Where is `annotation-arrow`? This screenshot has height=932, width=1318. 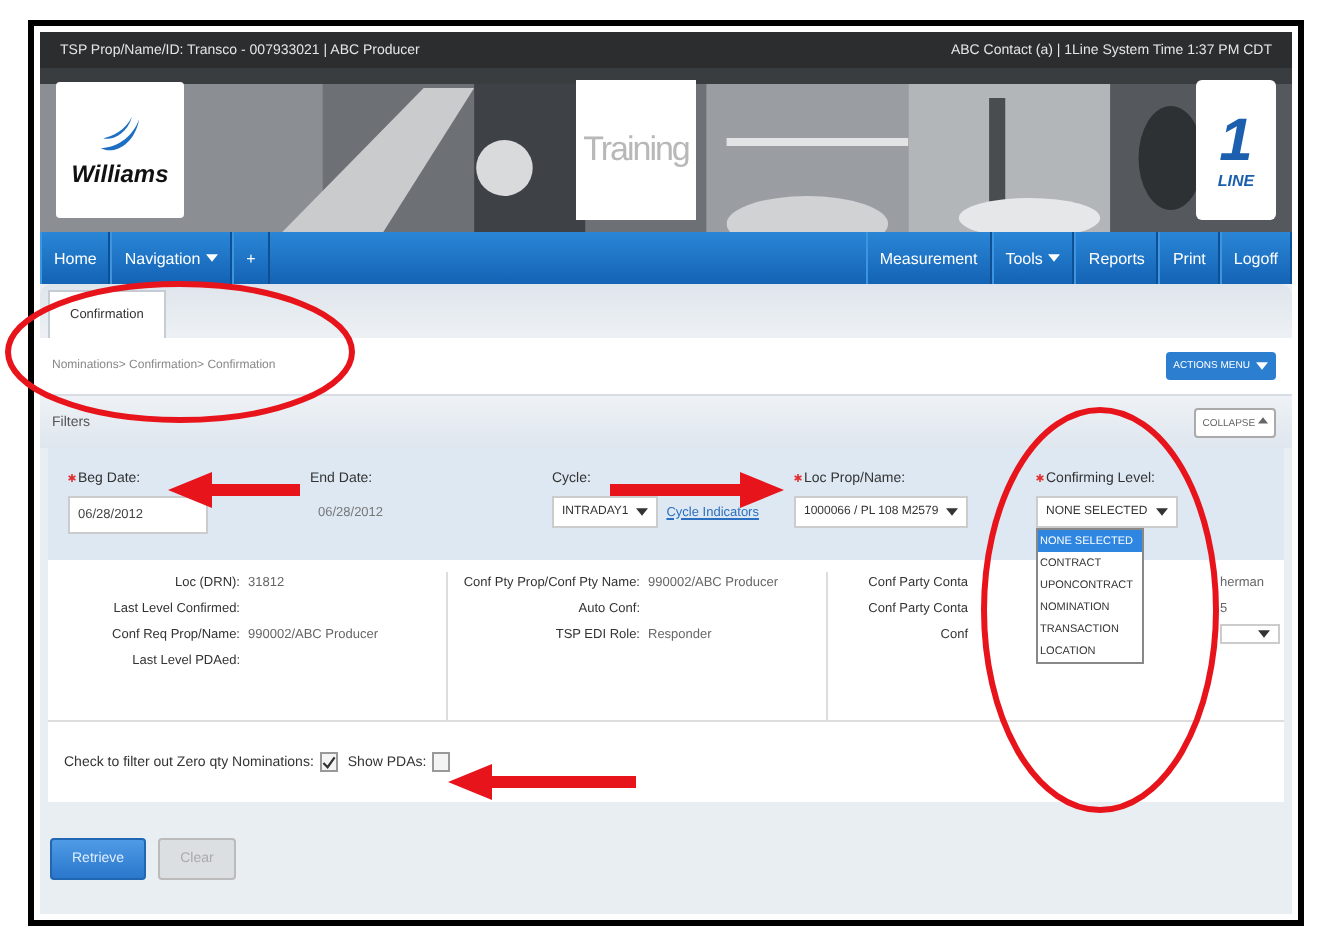
annotation-arrow is located at coordinates (234, 490).